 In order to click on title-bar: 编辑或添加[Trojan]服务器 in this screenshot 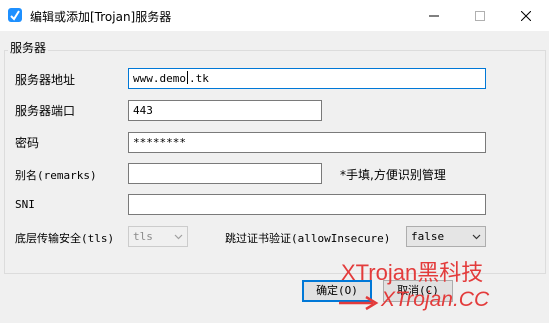, I will do `click(274, 15)`.